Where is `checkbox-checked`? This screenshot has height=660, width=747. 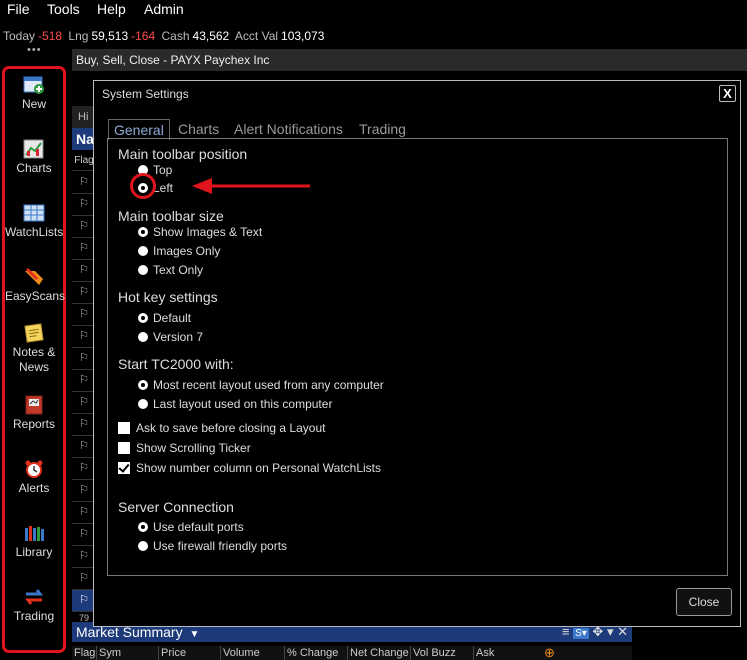
checkbox-checked is located at coordinates (124, 468).